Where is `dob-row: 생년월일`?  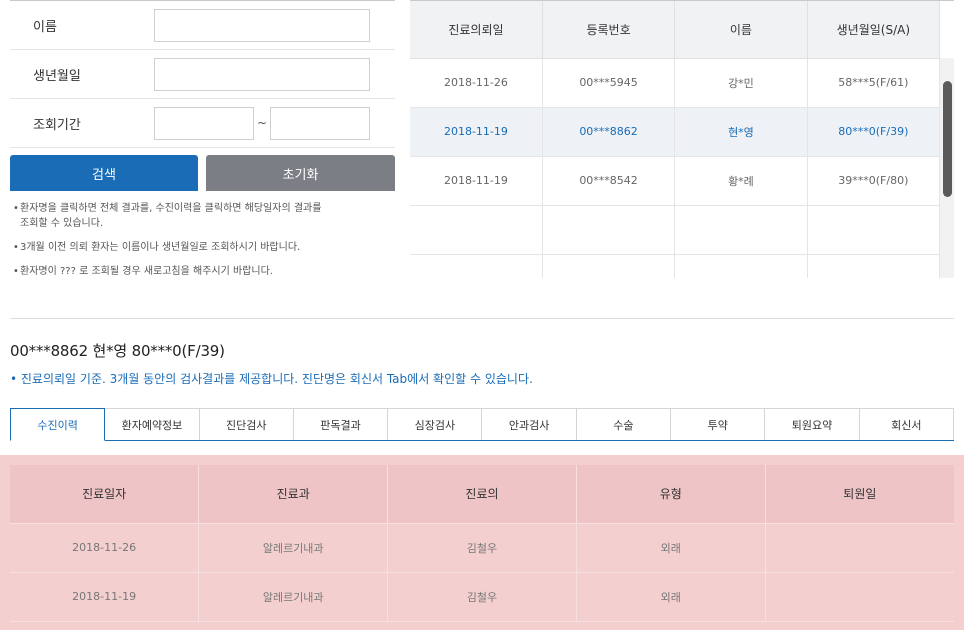 dob-row: 생년월일 is located at coordinates (202, 74).